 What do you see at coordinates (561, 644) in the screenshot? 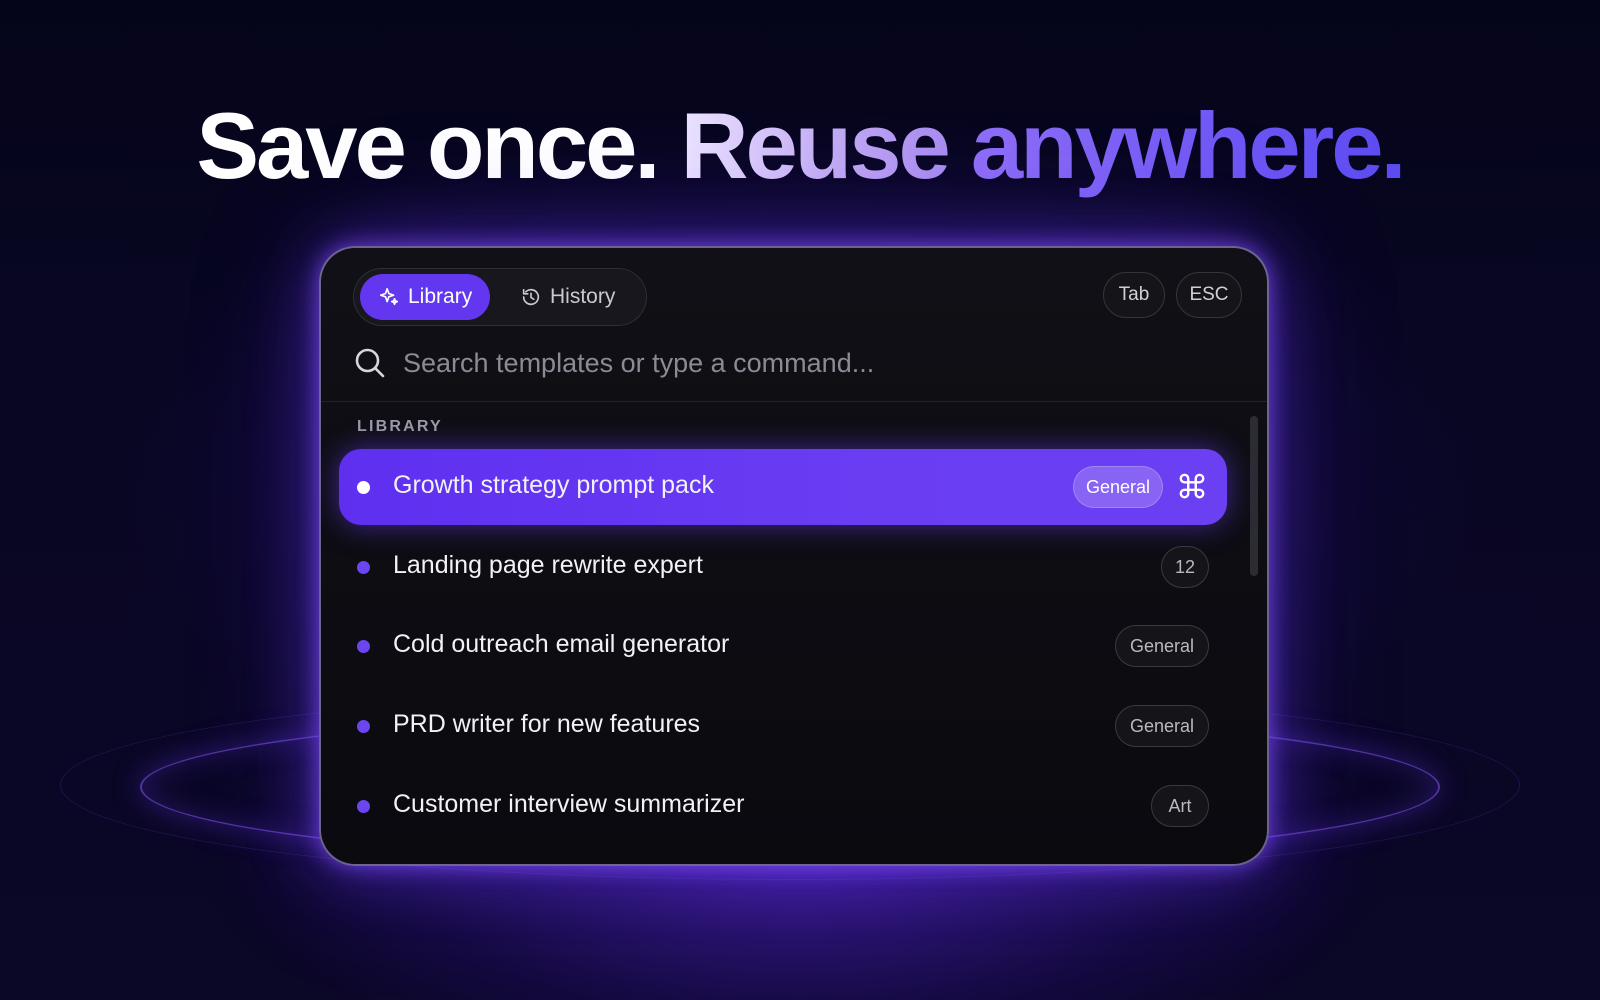
I see `list-item-label: Cold outreach email generator` at bounding box center [561, 644].